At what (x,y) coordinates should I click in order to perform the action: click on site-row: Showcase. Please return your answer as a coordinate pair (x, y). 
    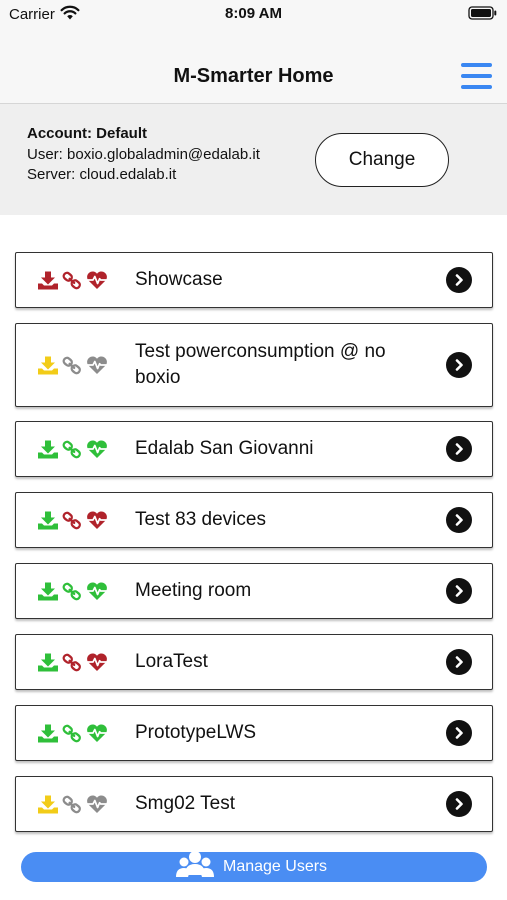
    Looking at the image, I should click on (254, 280).